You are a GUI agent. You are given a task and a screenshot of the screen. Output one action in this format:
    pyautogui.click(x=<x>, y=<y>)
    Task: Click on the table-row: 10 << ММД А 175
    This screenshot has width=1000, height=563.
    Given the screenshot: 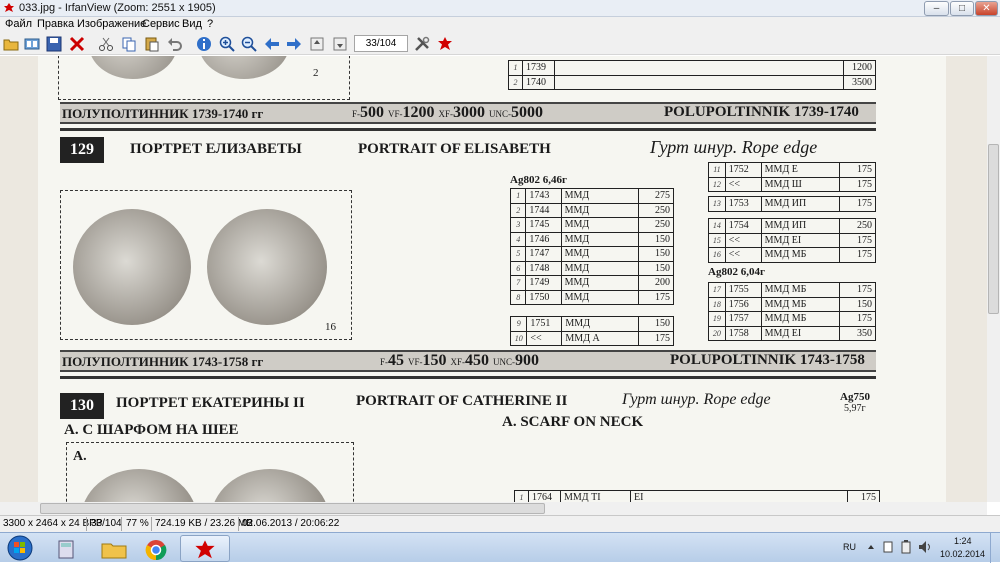 What is the action you would take?
    pyautogui.click(x=592, y=338)
    